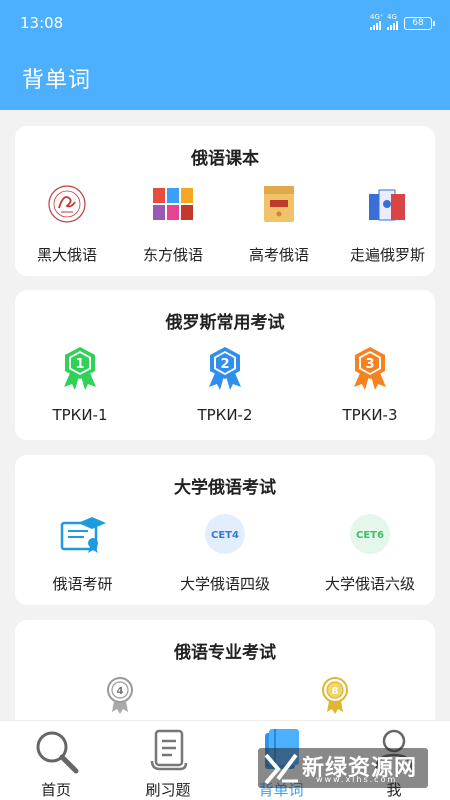 This screenshot has width=450, height=800. I want to click on item-tem8: 8, so click(335, 696).